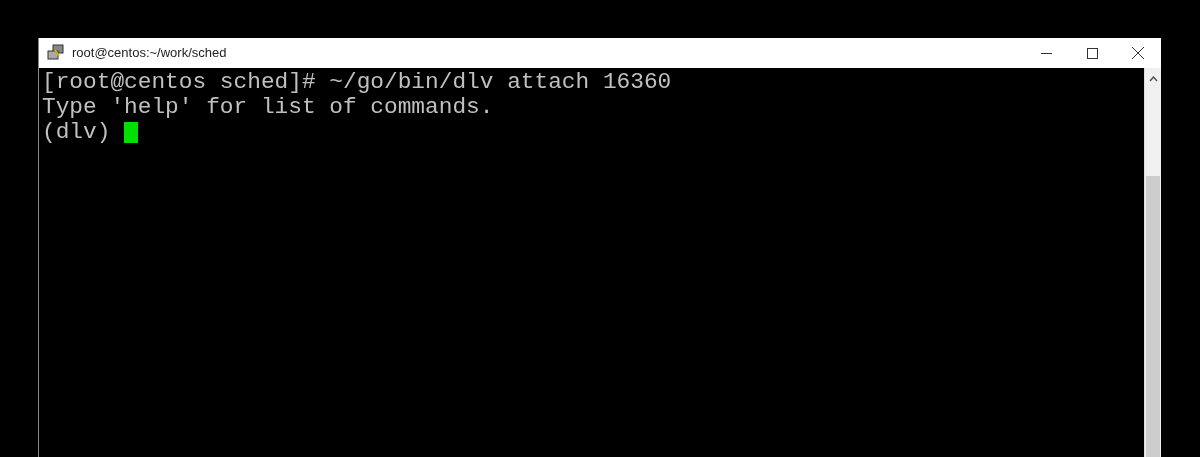  Describe the element at coordinates (77, 132) in the screenshot. I see `terminal-line: (dlv)` at that location.